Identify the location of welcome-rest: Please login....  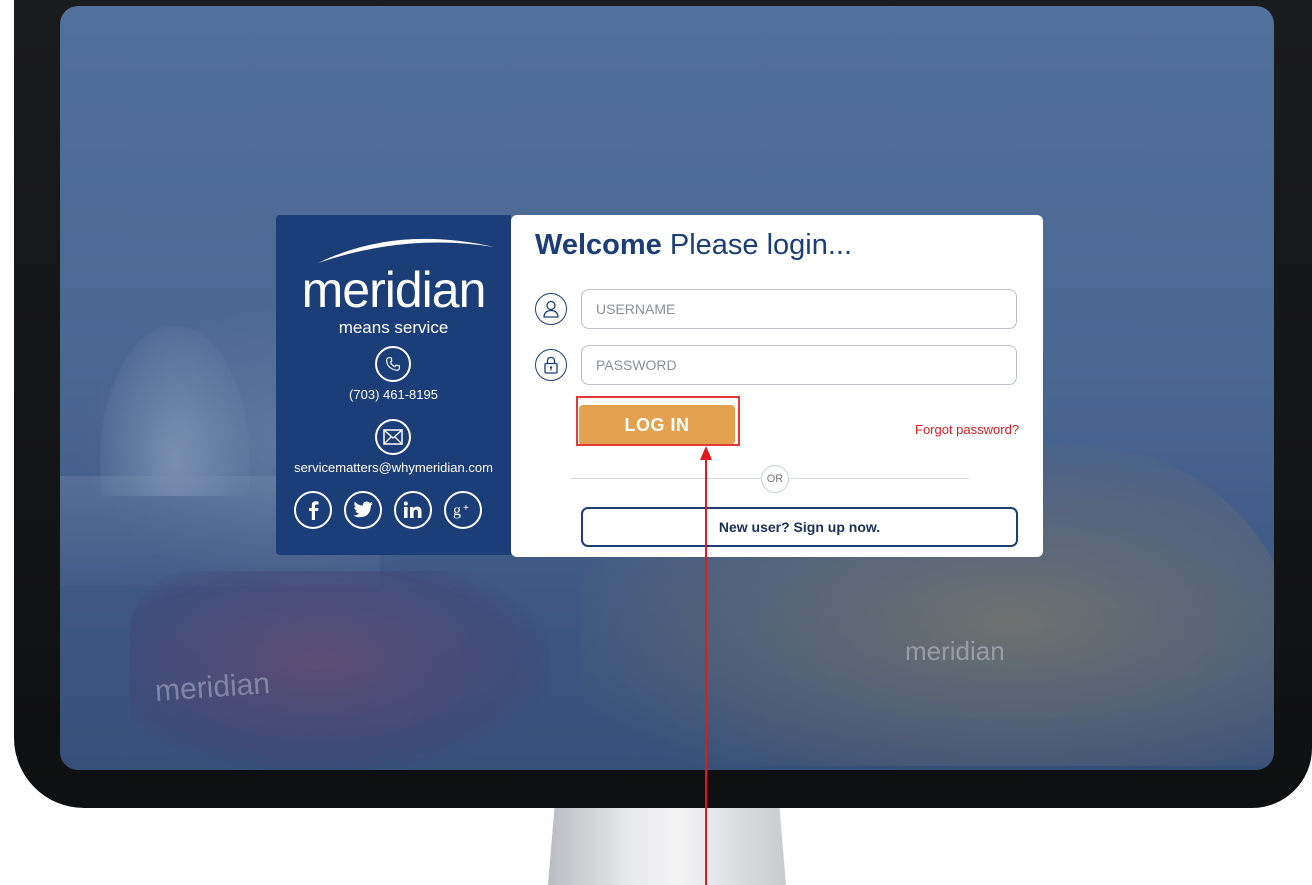
(757, 245).